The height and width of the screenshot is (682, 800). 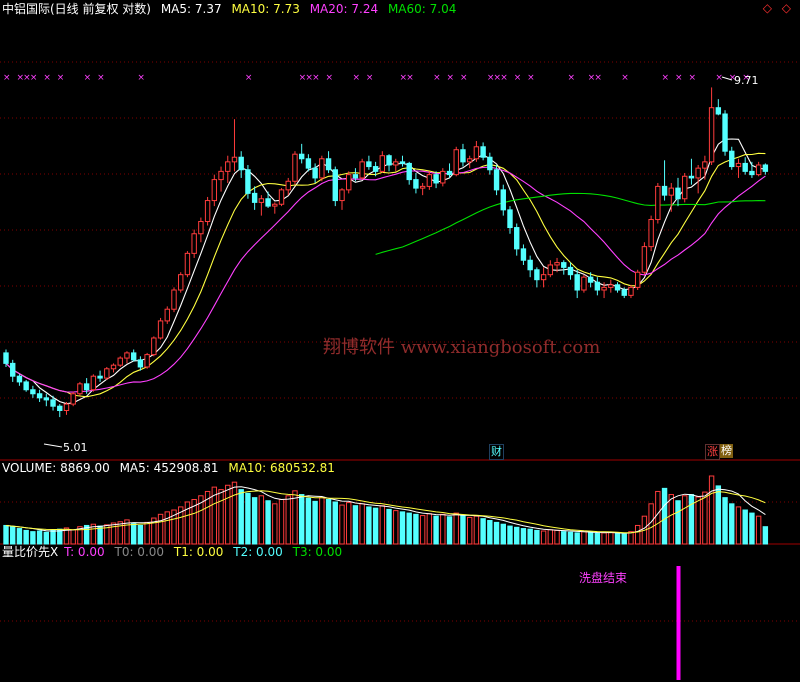 What do you see at coordinates (726, 451) in the screenshot?
I see `ranking-badge: 榜` at bounding box center [726, 451].